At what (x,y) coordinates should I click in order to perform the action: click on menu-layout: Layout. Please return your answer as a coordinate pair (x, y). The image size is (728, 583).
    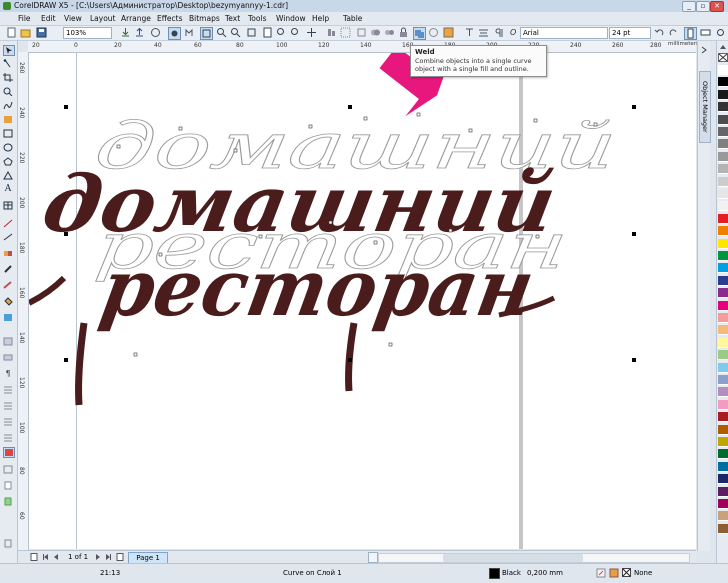
    Looking at the image, I should click on (103, 18).